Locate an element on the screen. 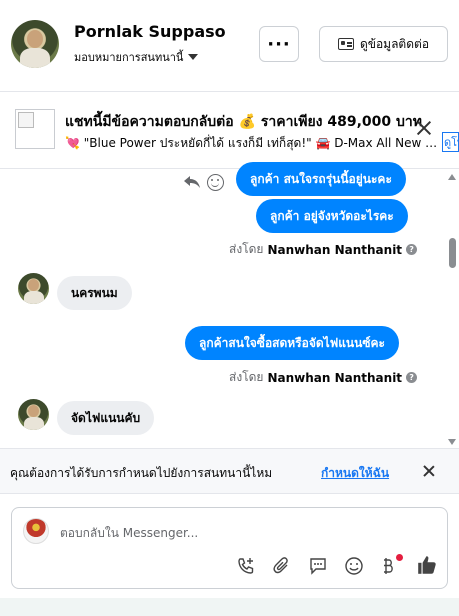  bottom-strip is located at coordinates (229, 607).